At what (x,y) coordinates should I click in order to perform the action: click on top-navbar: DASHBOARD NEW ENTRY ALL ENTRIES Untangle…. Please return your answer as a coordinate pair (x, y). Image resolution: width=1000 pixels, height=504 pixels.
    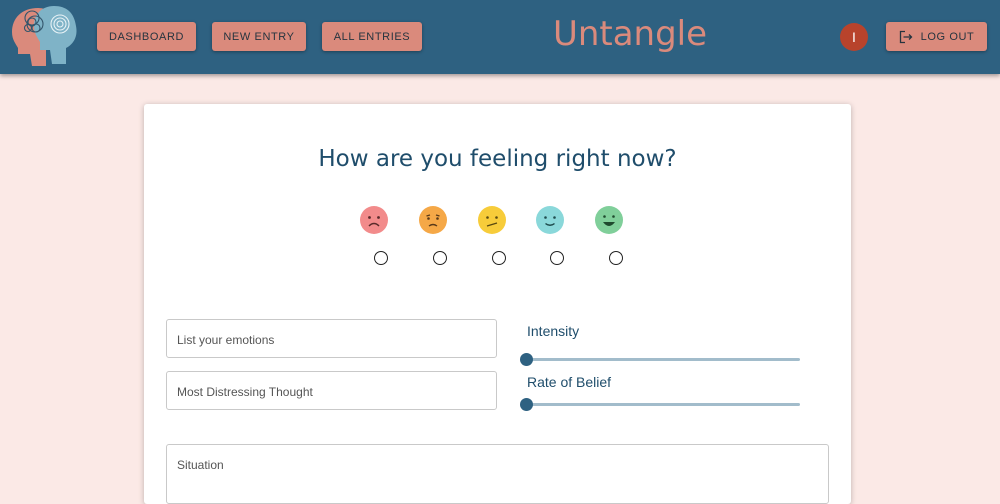
    Looking at the image, I should click on (500, 37).